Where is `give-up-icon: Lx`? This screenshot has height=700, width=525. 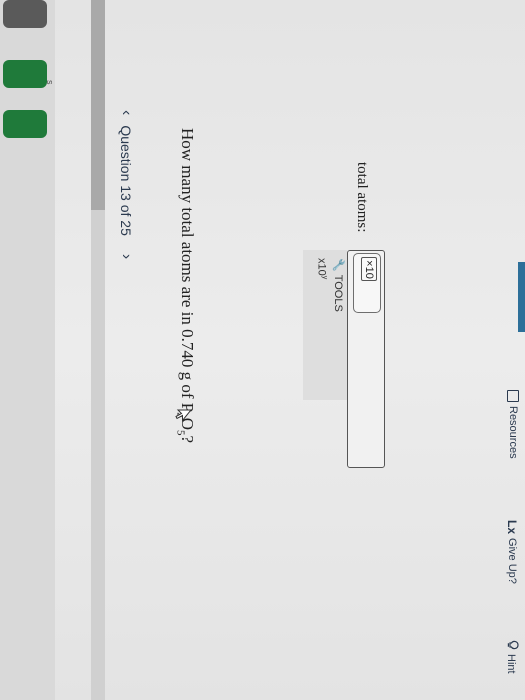
give-up-icon: Lx is located at coordinates (512, 527).